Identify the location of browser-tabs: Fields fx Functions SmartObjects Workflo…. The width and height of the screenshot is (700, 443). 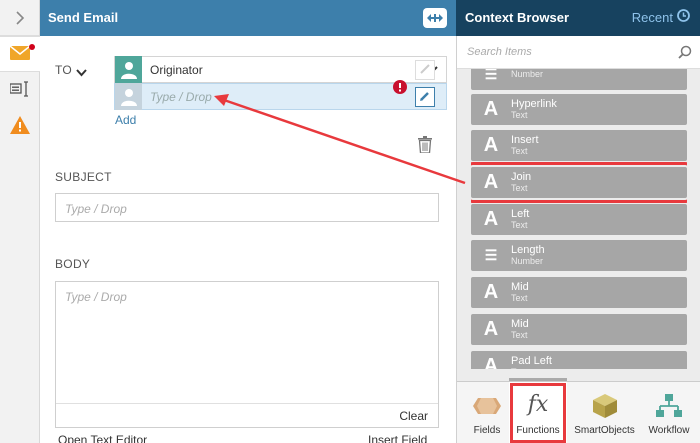
(578, 412).